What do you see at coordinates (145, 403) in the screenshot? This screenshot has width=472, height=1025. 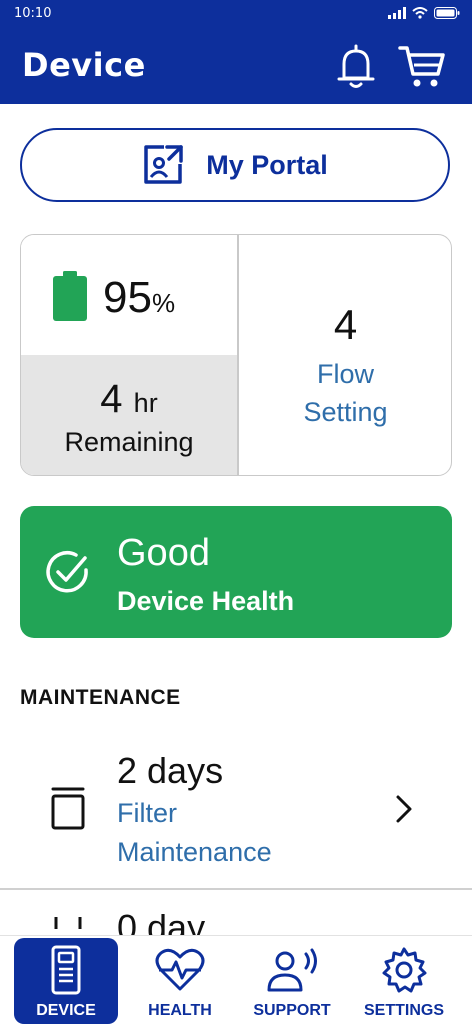 I see `remaining-unit: hr` at bounding box center [145, 403].